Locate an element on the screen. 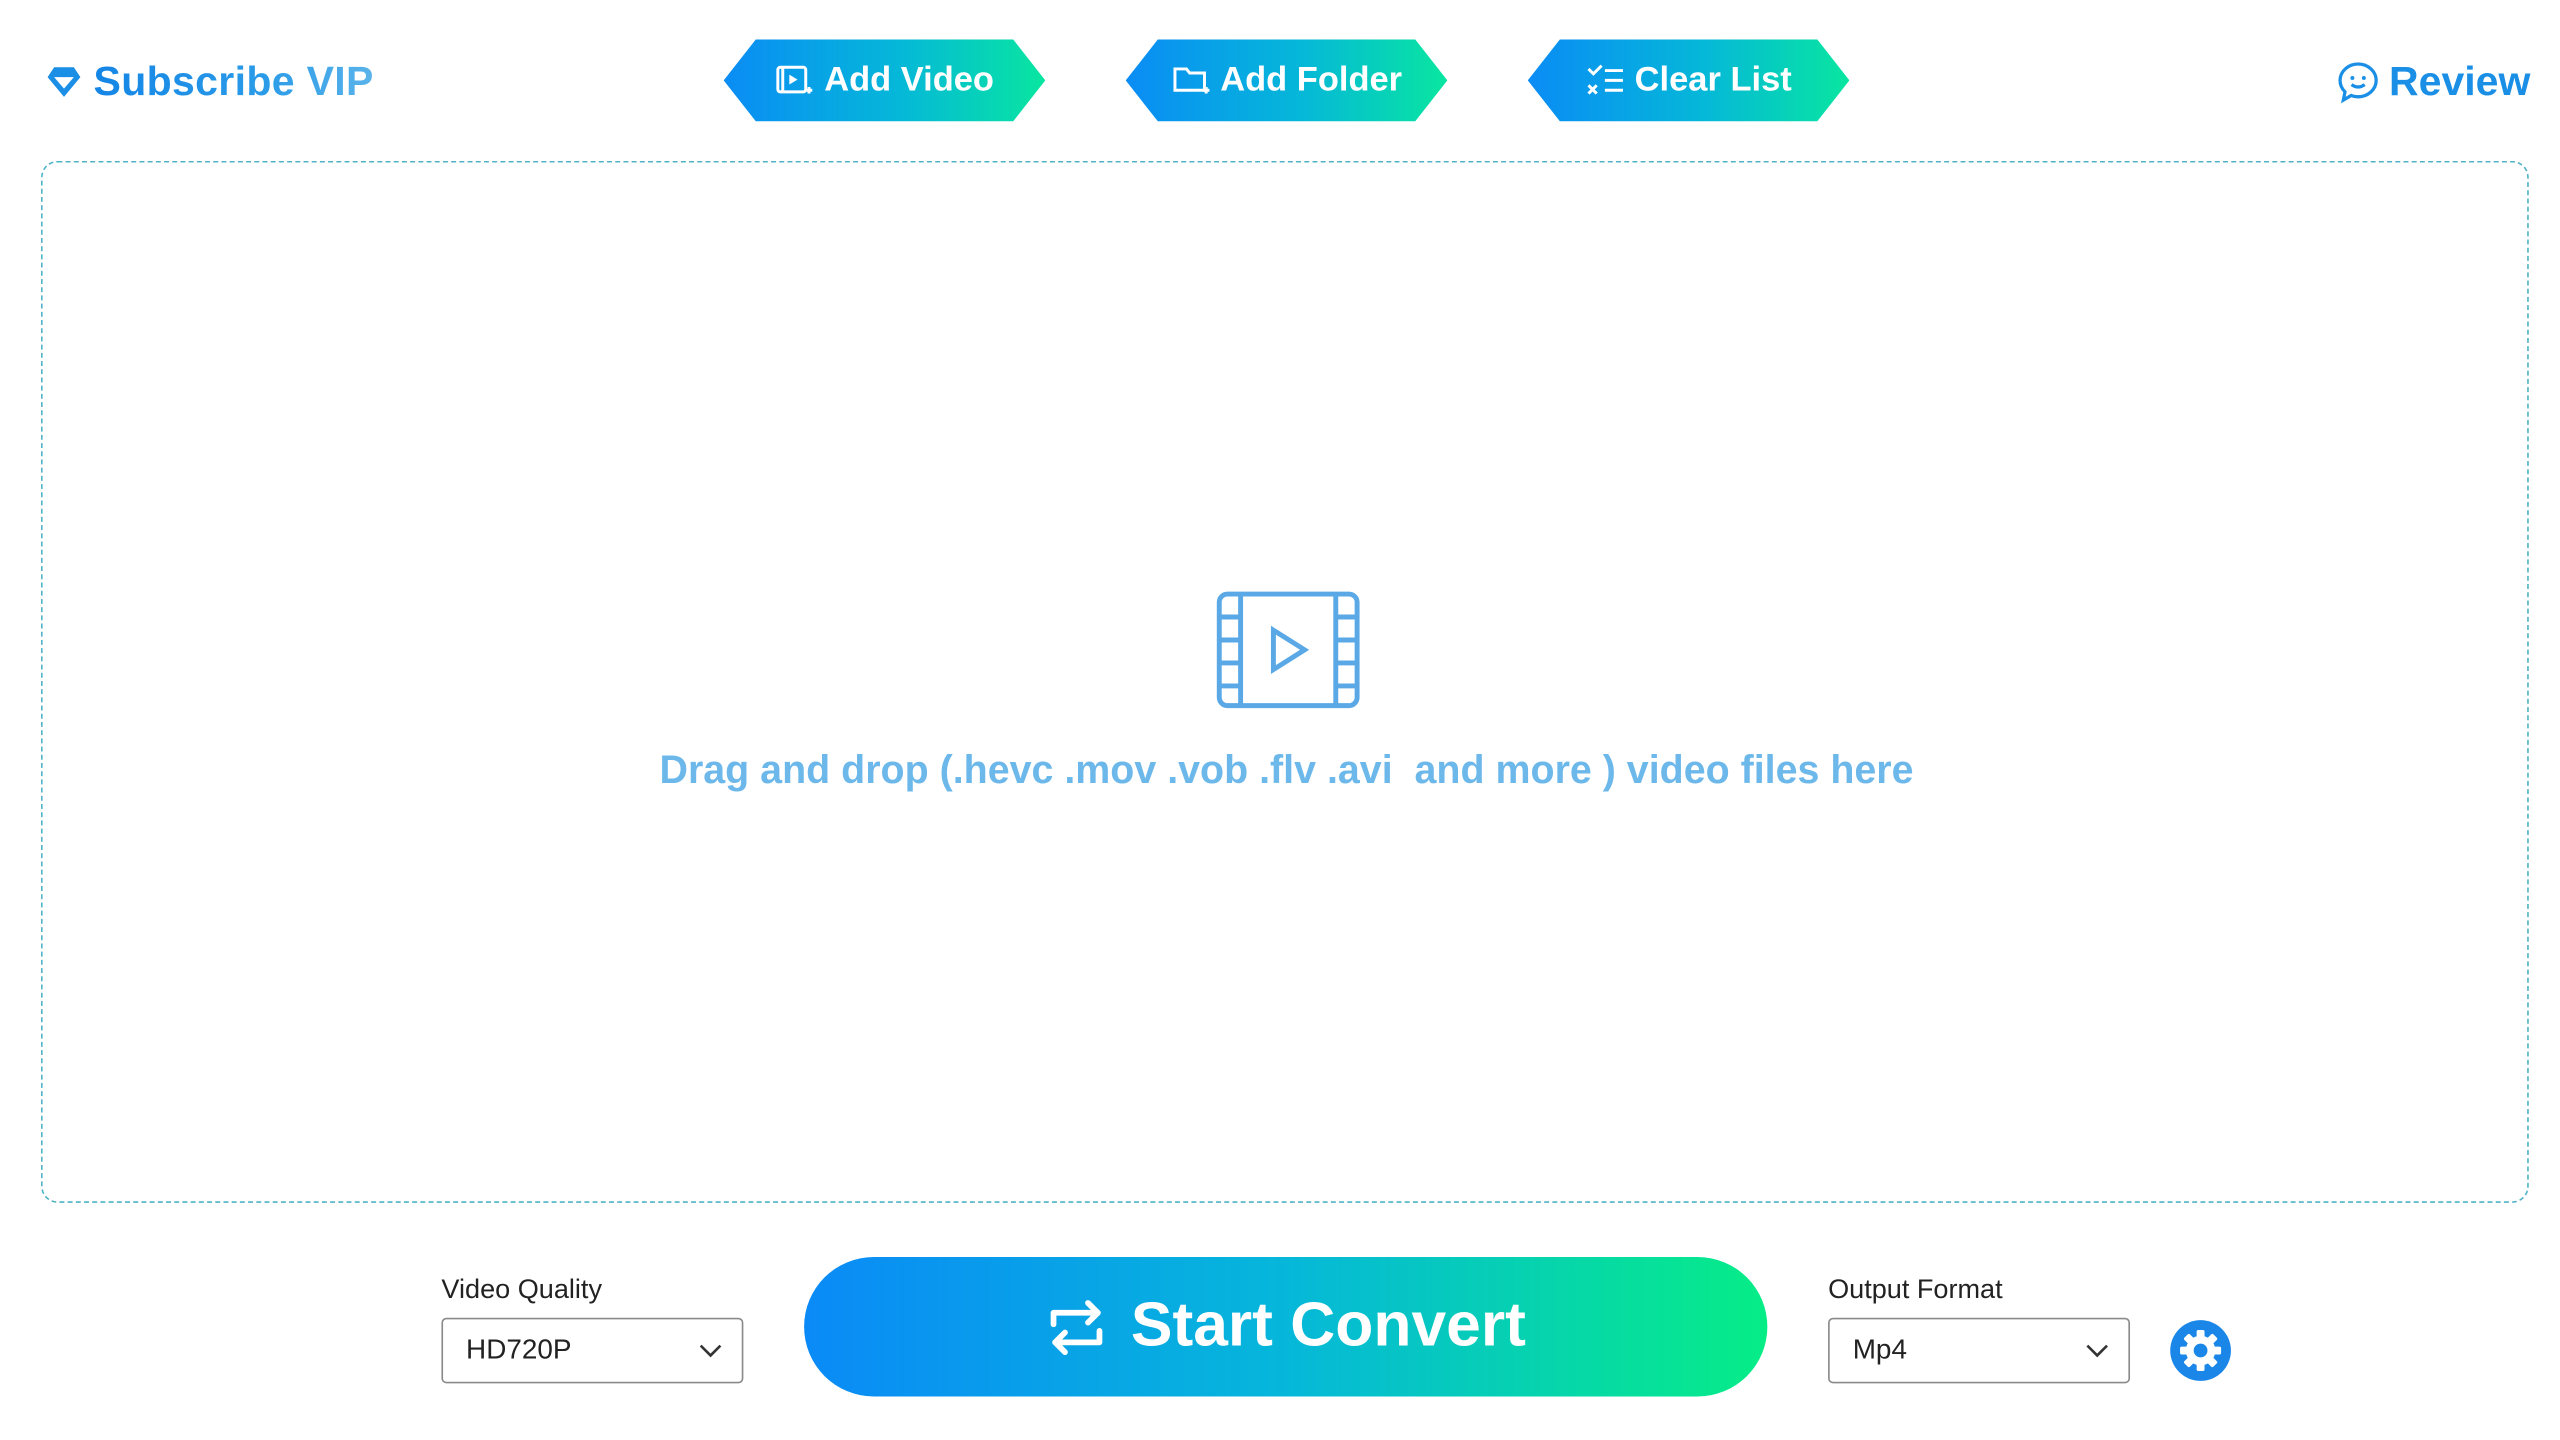 The width and height of the screenshot is (2560, 1440). output-format-select: Mp4 is located at coordinates (1979, 1350).